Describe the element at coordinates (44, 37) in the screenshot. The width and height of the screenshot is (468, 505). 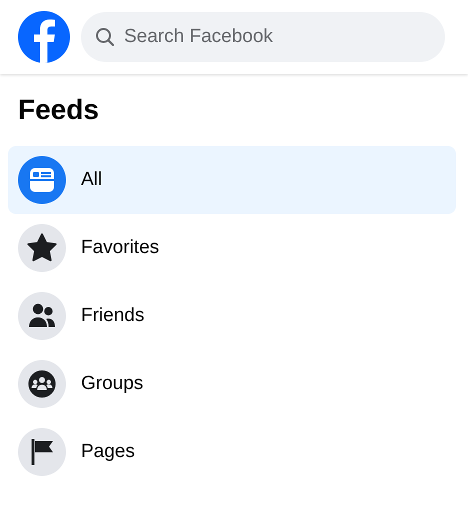
I see `logo-icon` at that location.